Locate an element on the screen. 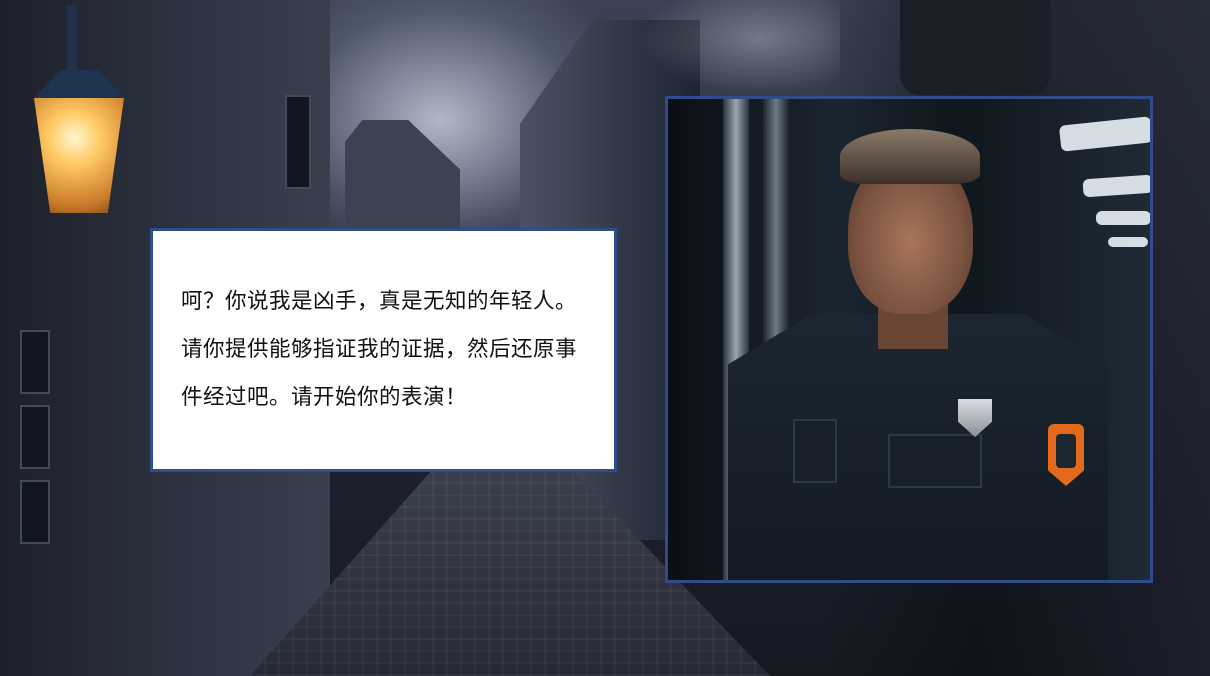  hat-silhouette is located at coordinates (975, 47).